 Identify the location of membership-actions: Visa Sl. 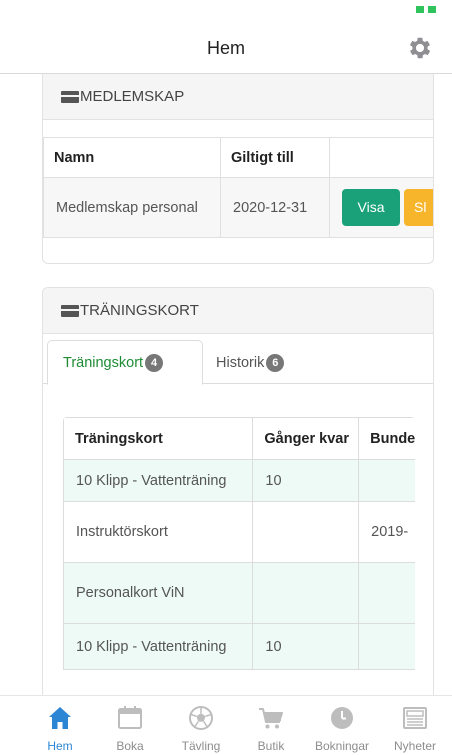
(381, 207).